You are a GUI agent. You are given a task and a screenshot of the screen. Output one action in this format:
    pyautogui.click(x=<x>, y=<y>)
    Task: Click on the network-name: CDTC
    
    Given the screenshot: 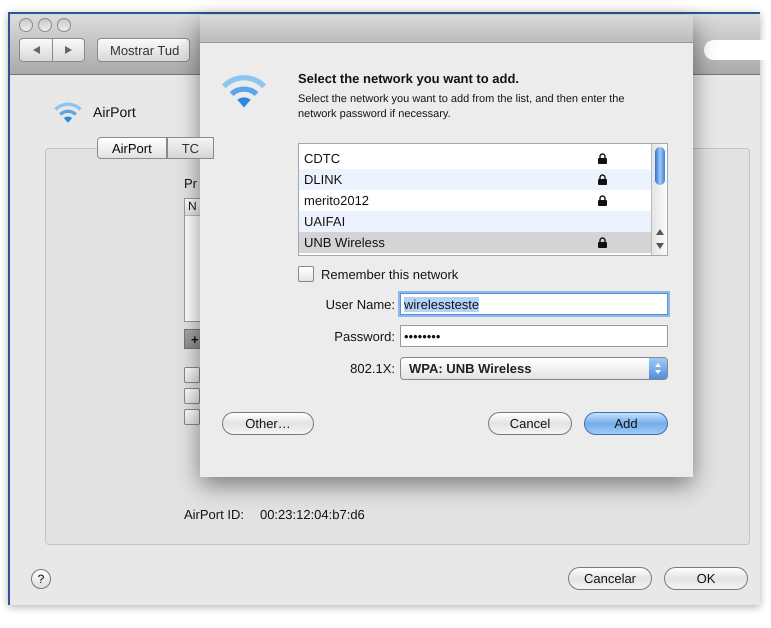 What is the action you would take?
    pyautogui.click(x=322, y=158)
    